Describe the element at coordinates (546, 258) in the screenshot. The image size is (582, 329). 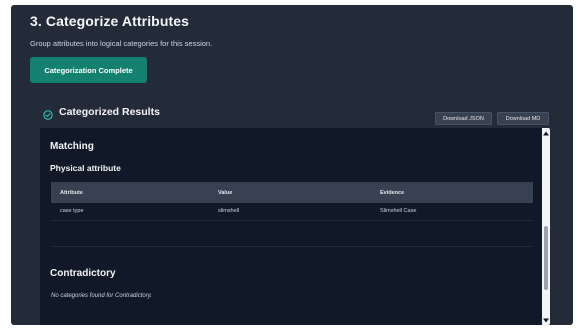
I see `scrollbar-thumb` at that location.